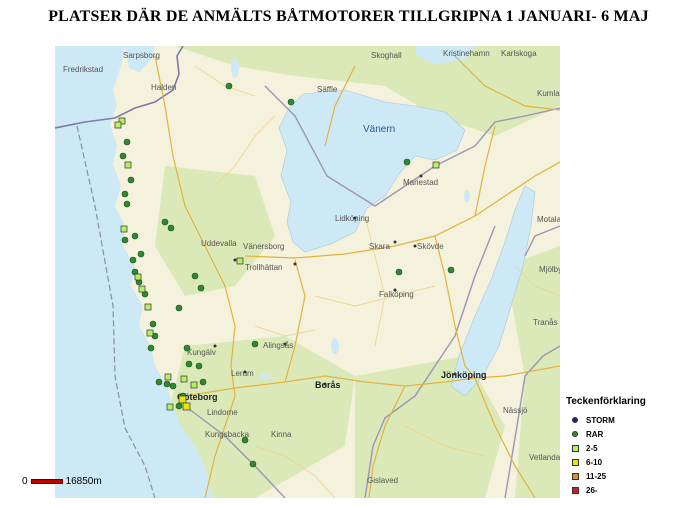  What do you see at coordinates (545, 322) in the screenshot?
I see `place-label: Tranås` at bounding box center [545, 322].